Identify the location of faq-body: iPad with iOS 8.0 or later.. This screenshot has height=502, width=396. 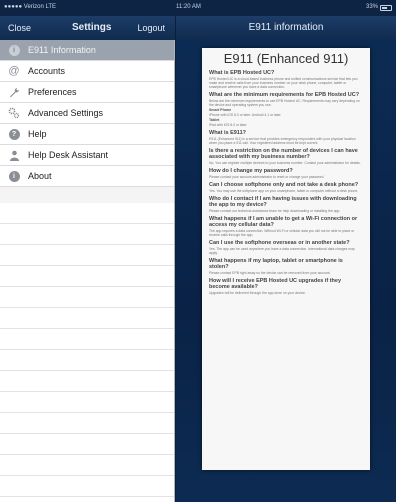
(228, 125).